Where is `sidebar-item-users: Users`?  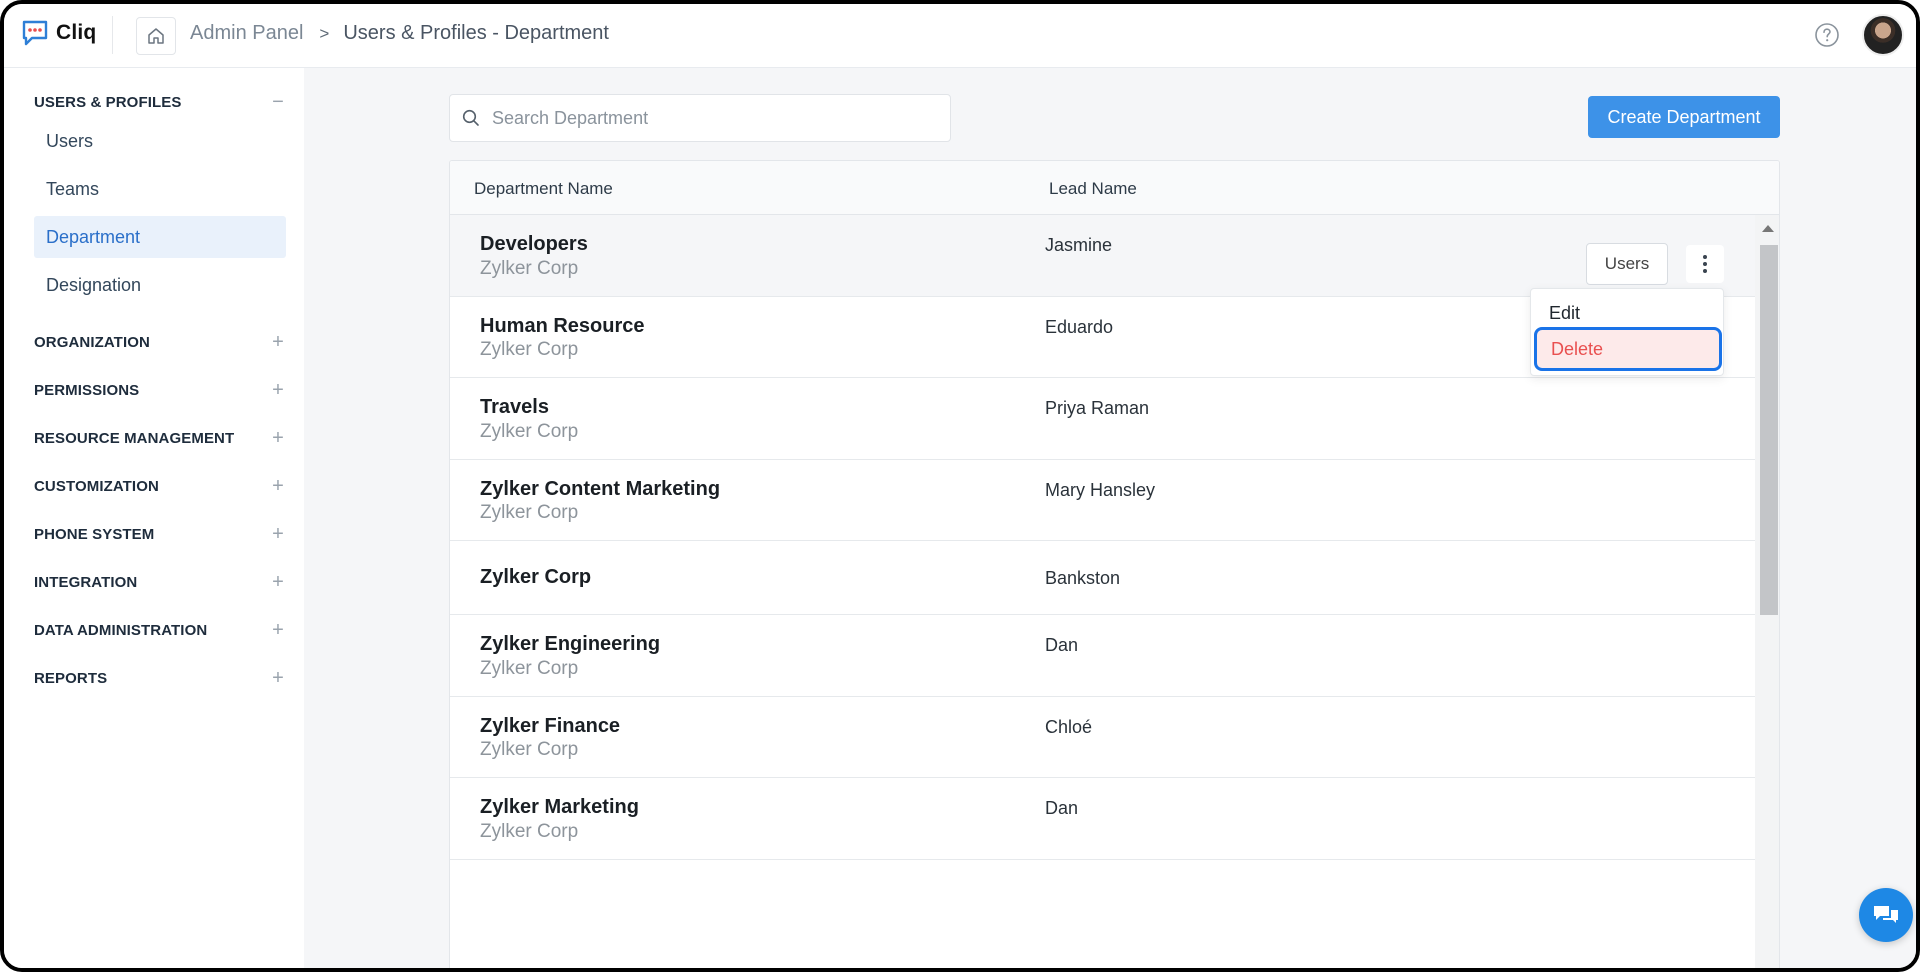
sidebar-item-users: Users is located at coordinates (160, 141).